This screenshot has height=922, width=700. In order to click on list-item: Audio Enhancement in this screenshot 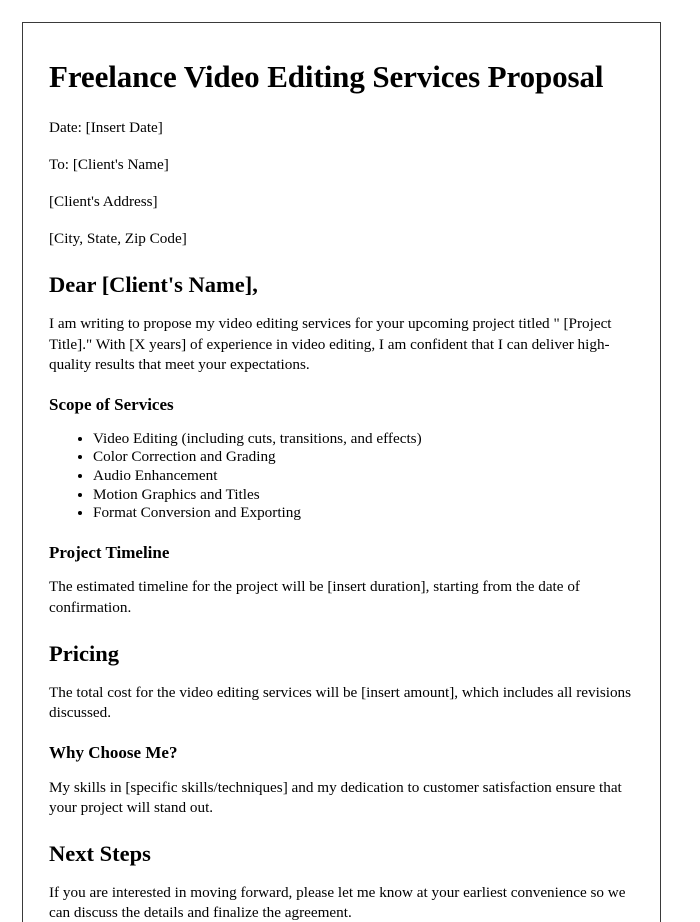, I will do `click(363, 476)`.